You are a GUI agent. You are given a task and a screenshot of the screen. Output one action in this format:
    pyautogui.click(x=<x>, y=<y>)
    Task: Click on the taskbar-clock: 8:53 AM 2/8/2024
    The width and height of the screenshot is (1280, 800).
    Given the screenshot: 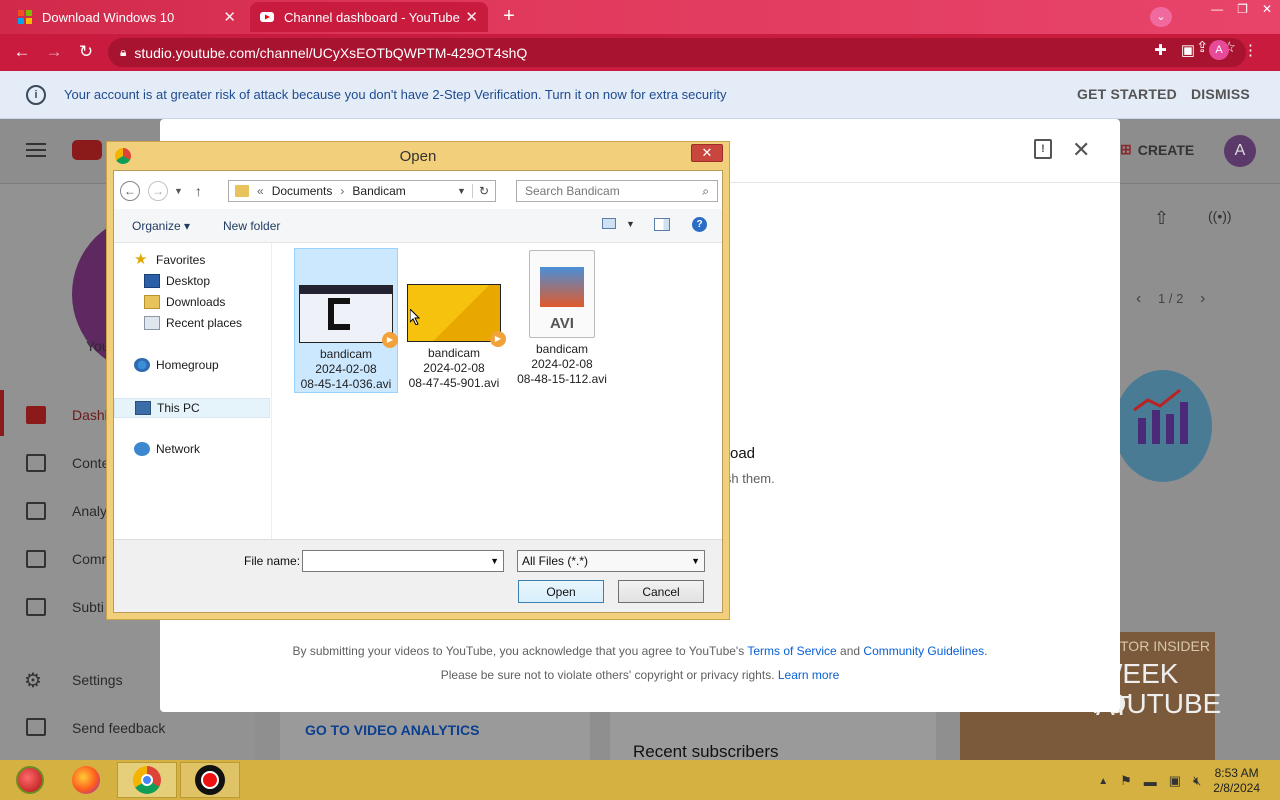 What is the action you would take?
    pyautogui.click(x=1236, y=781)
    